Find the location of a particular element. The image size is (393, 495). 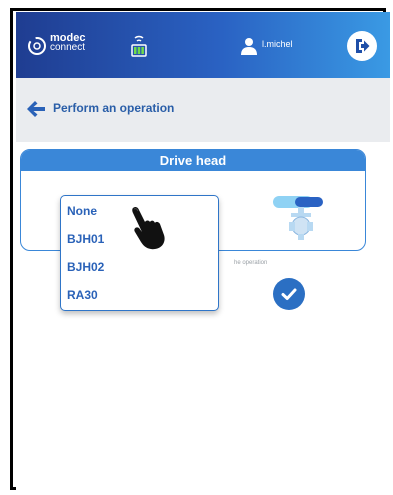

logout-button is located at coordinates (362, 46).